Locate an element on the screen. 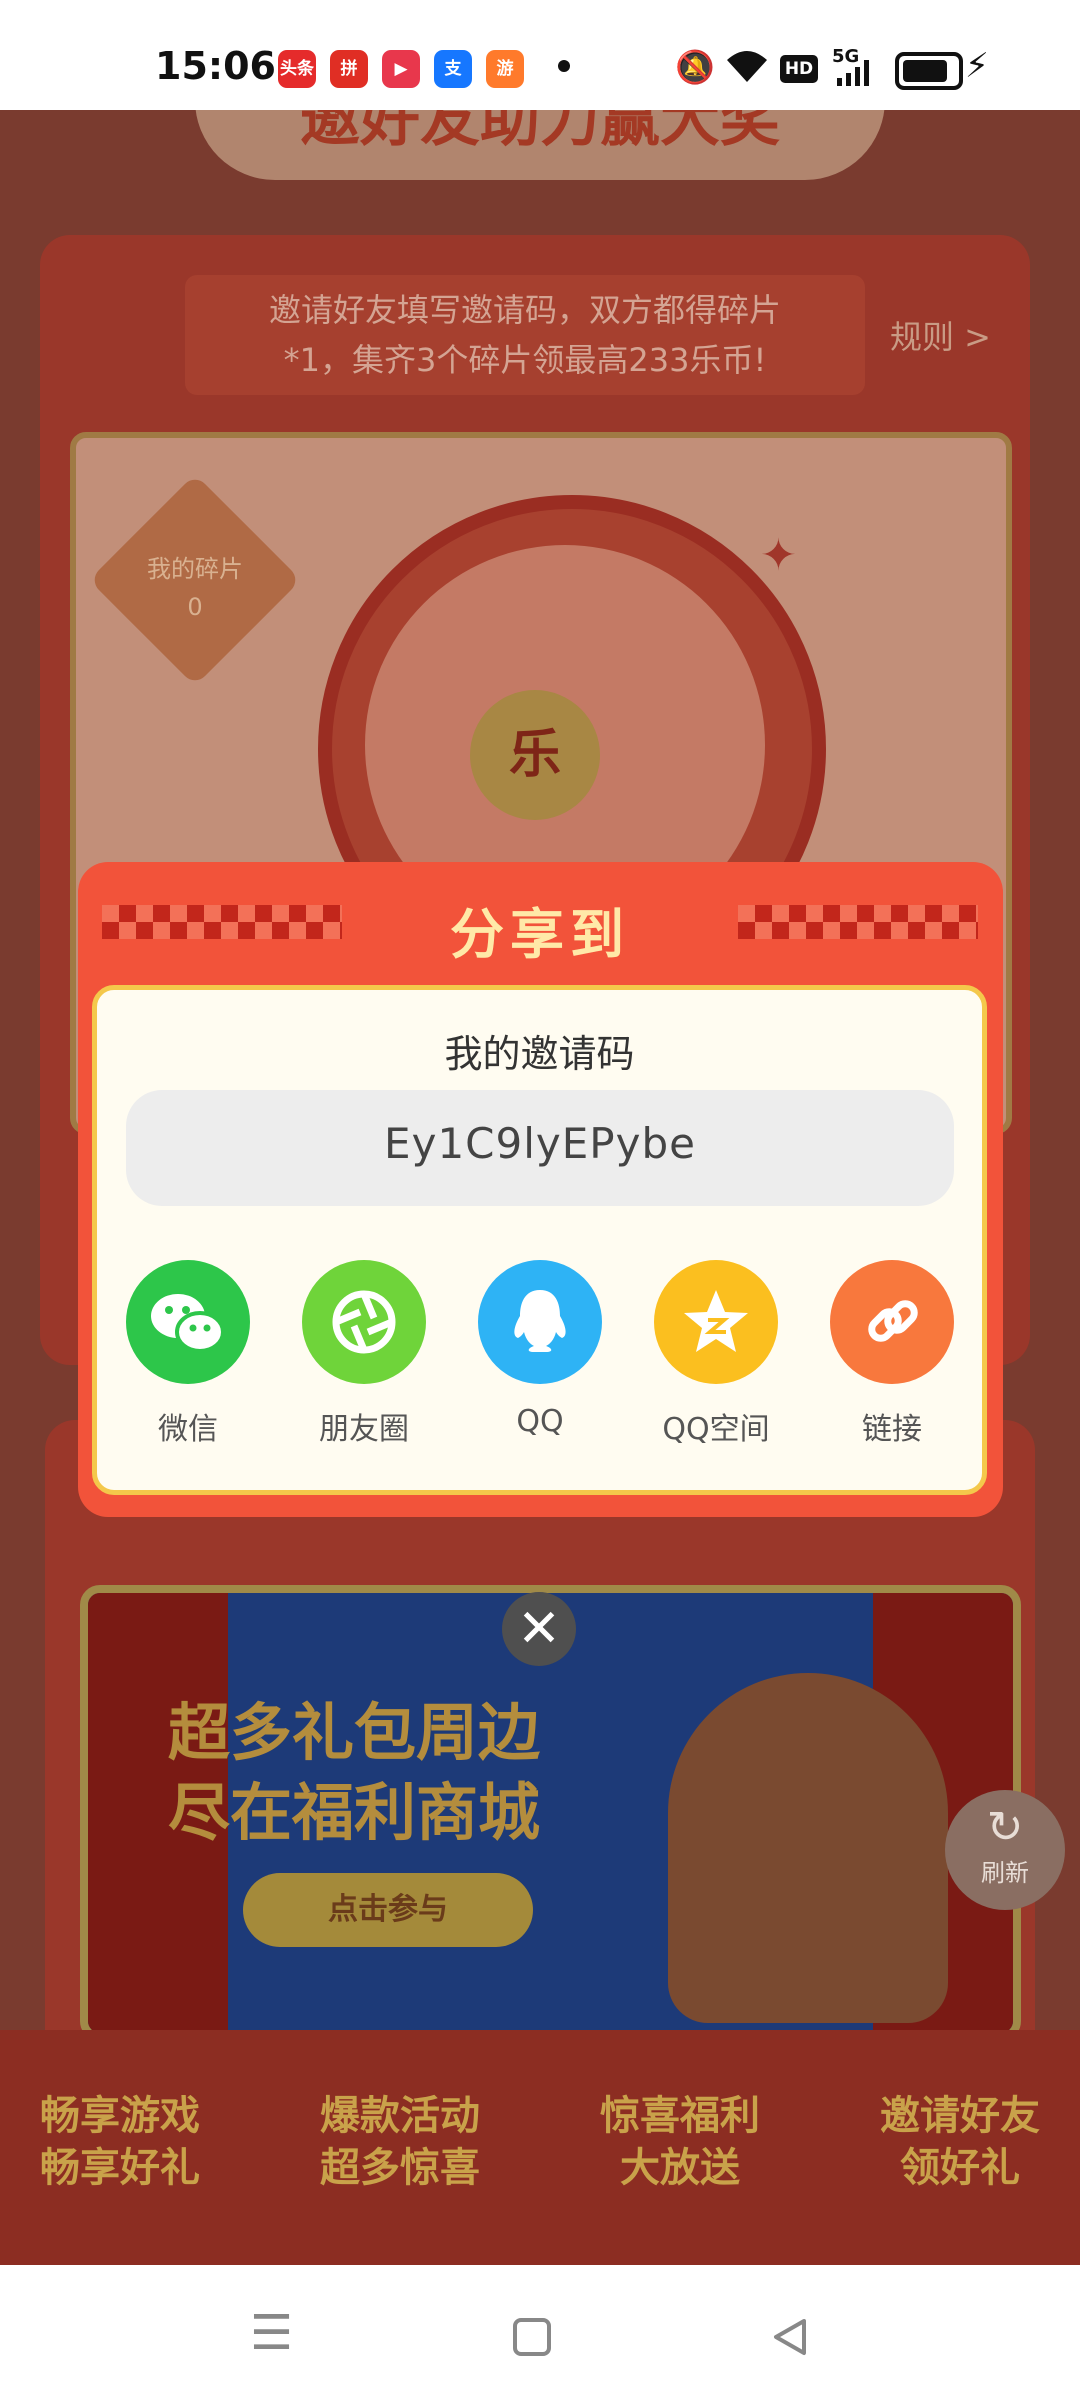 The width and height of the screenshot is (1080, 2400). shards-count: 0 is located at coordinates (195, 607).